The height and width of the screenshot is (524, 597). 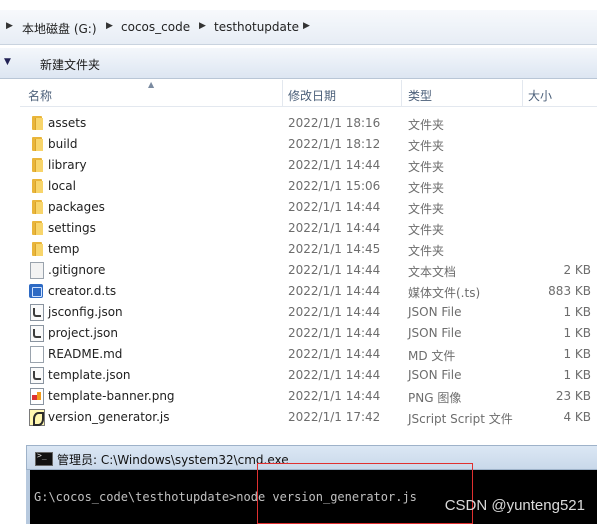 What do you see at coordinates (573, 396) in the screenshot?
I see `file-size: 23 KB` at bounding box center [573, 396].